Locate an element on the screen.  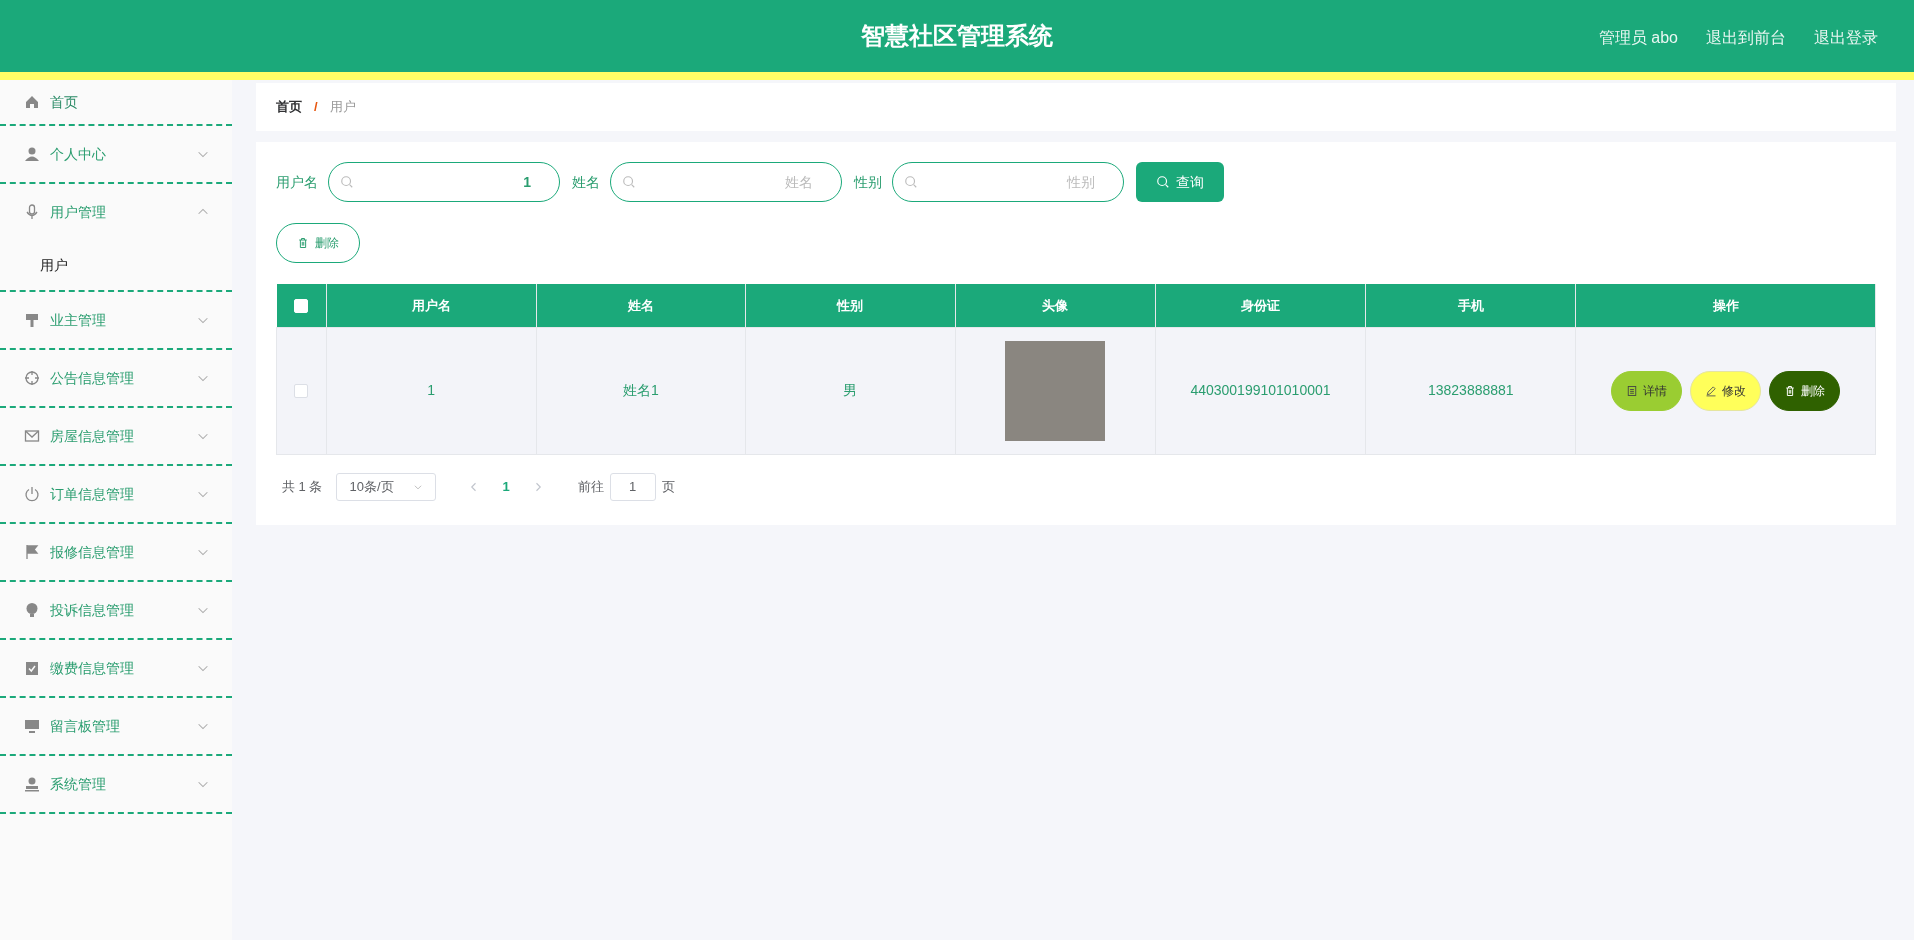
table-cell: 男 is located at coordinates (850, 390).